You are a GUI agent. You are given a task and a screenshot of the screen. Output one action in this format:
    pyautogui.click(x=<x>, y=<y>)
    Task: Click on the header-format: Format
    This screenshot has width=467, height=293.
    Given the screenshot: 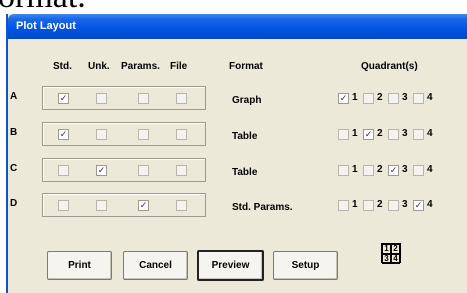 What is the action you would take?
    pyautogui.click(x=246, y=66)
    